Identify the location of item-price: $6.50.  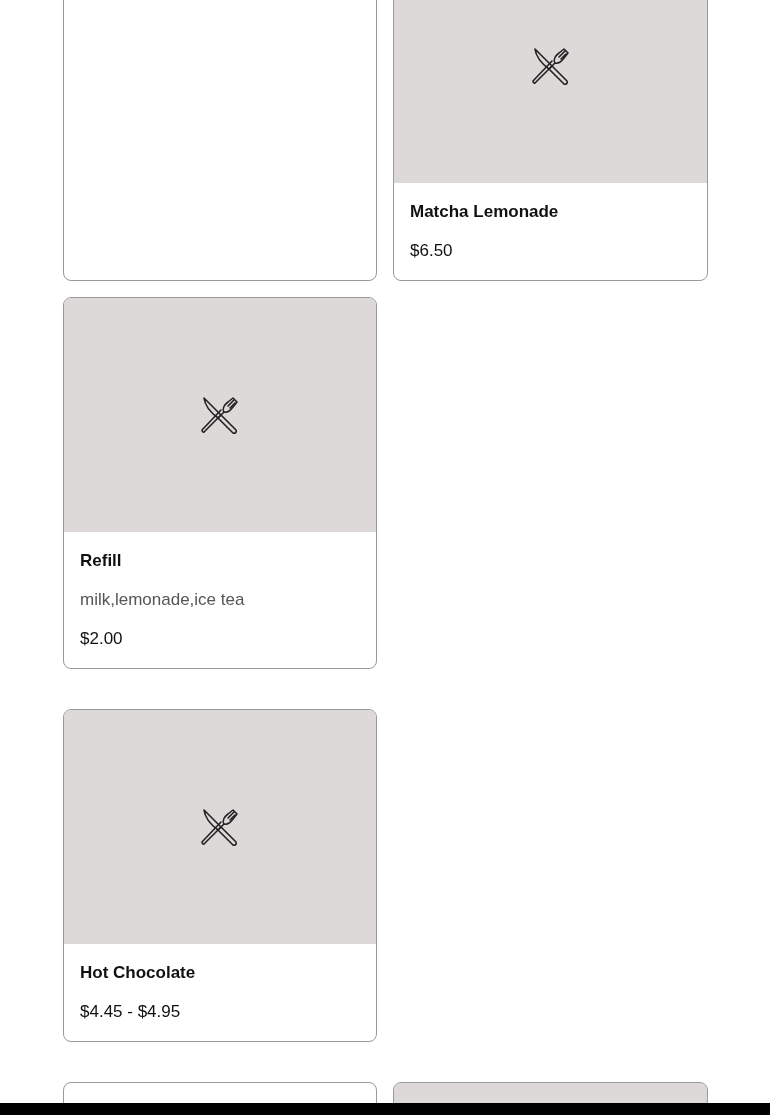
(432, 251).